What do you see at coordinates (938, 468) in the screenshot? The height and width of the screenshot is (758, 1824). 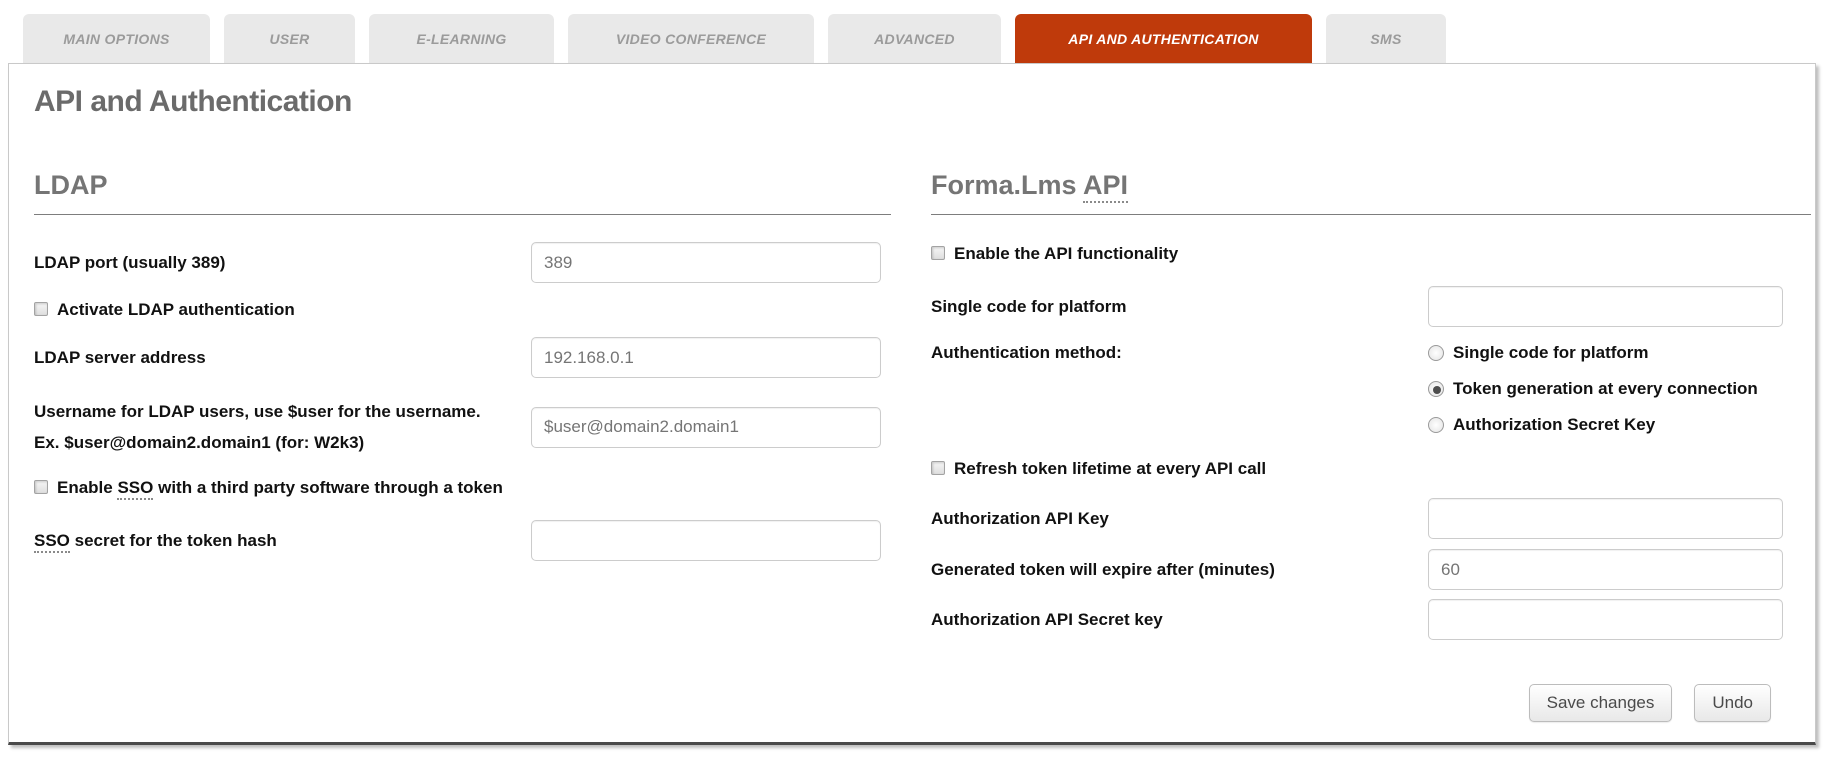 I see `refresh-token-checkbox` at bounding box center [938, 468].